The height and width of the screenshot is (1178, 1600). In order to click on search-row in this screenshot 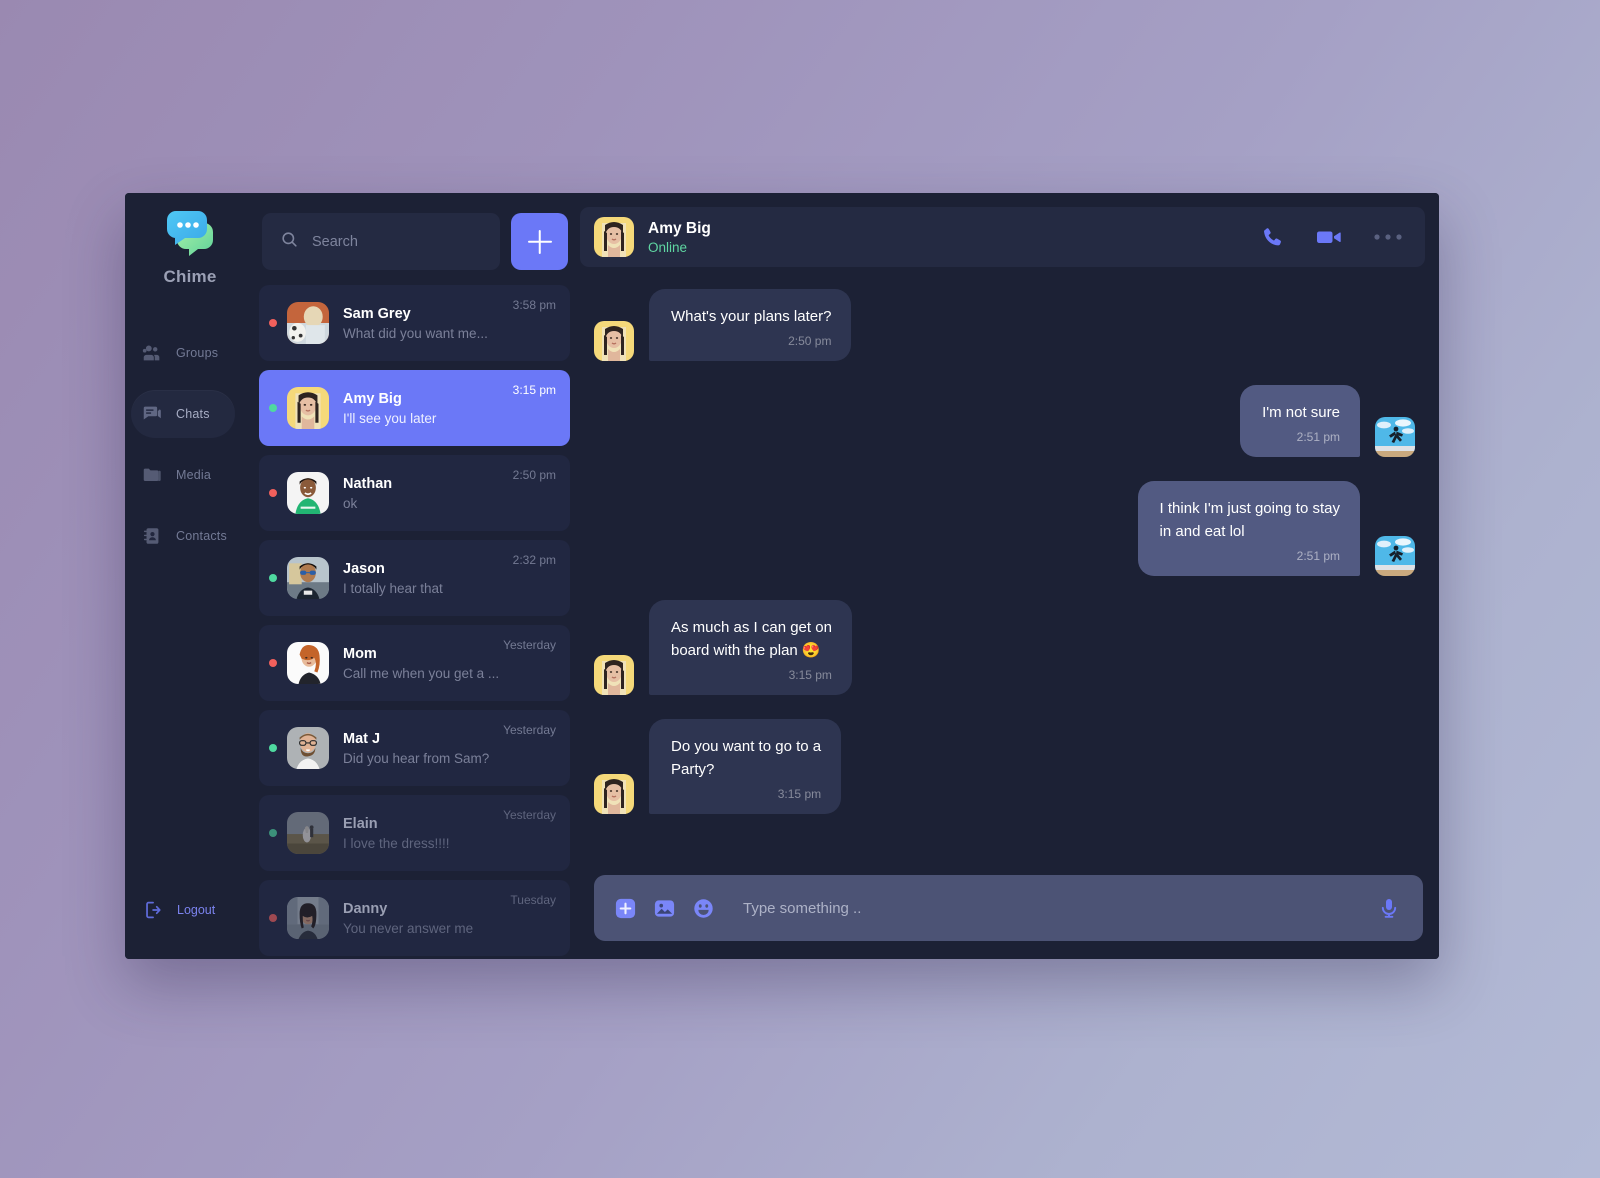, I will do `click(415, 241)`.